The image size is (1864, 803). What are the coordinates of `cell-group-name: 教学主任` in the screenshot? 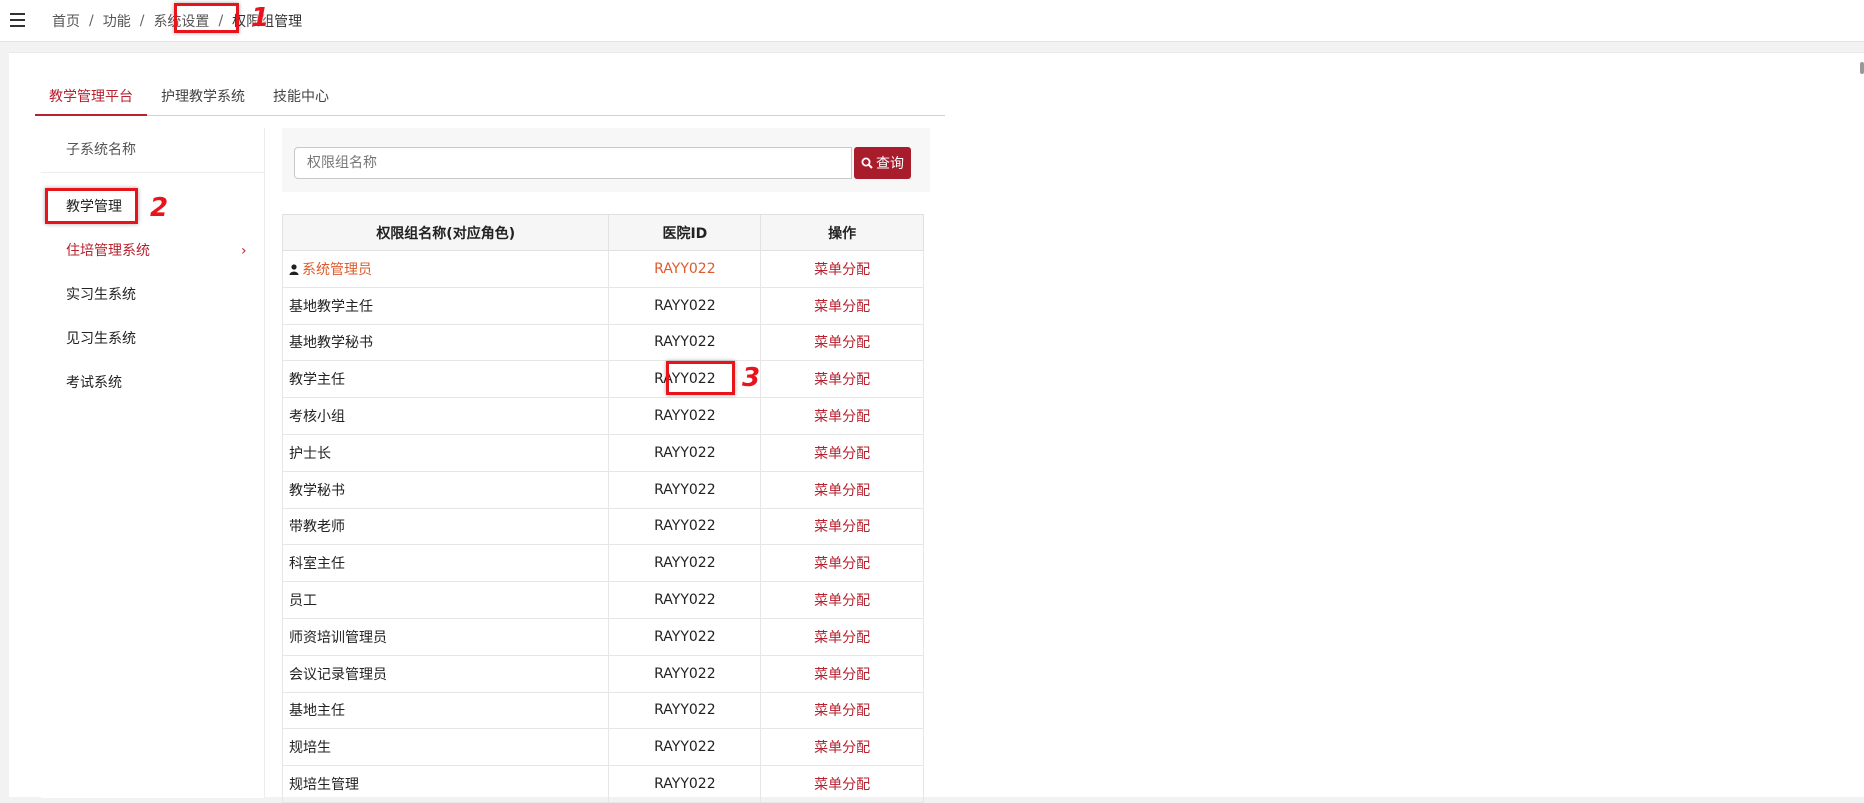 It's located at (445, 379).